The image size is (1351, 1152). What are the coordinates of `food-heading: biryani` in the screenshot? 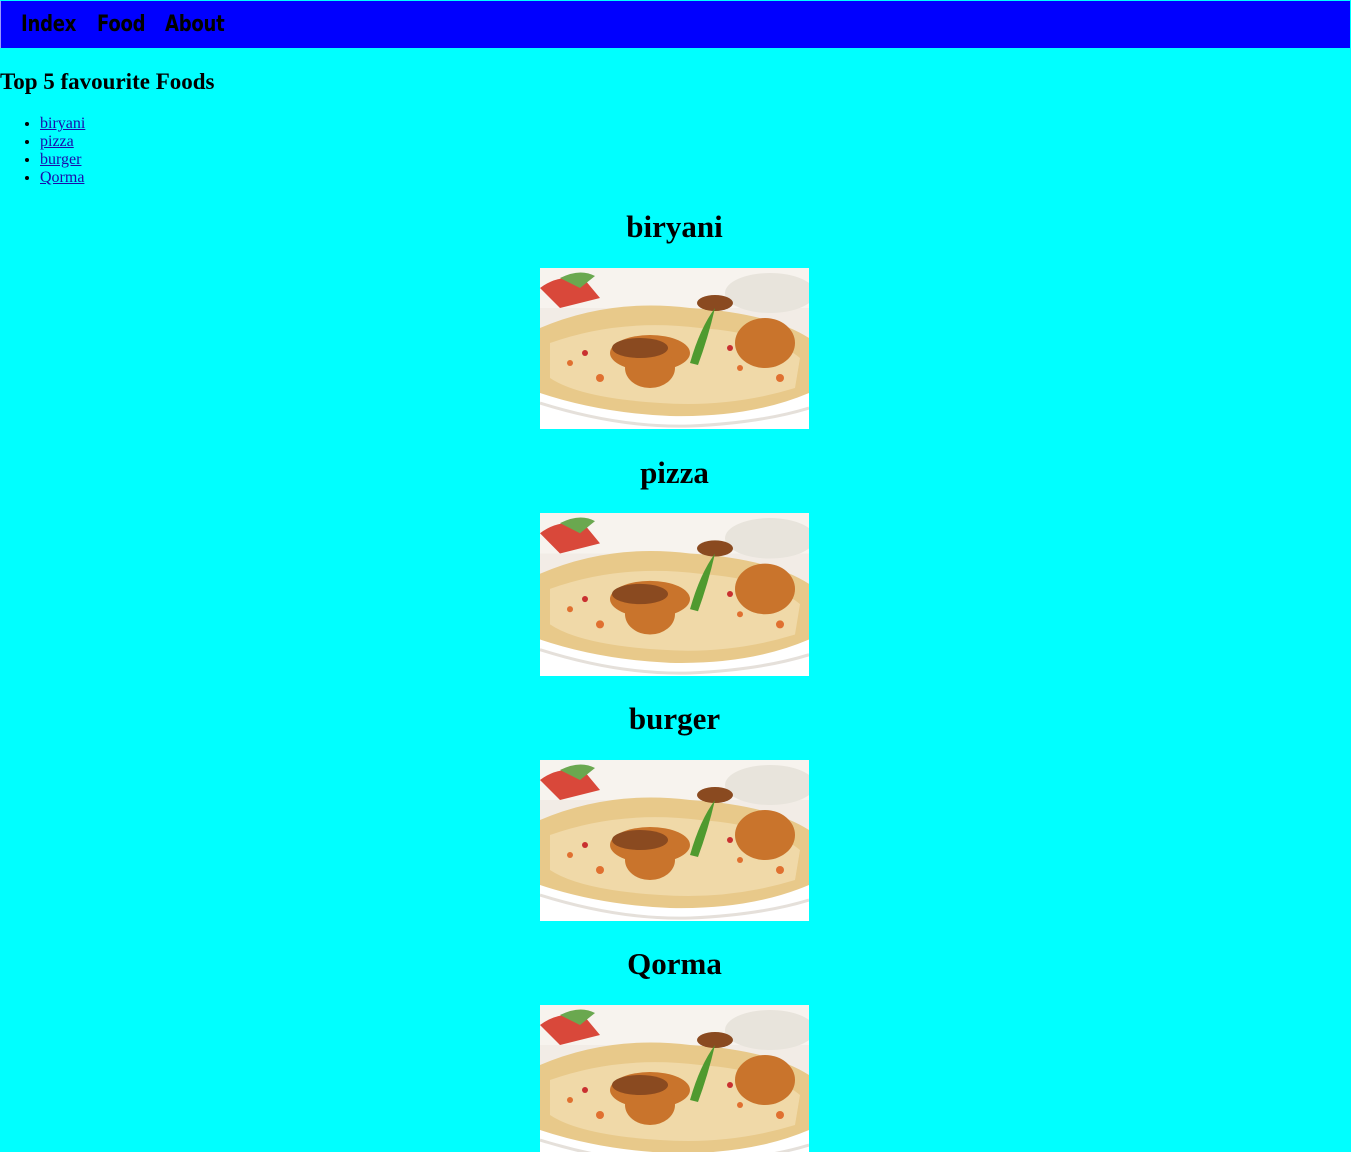 It's located at (674, 226).